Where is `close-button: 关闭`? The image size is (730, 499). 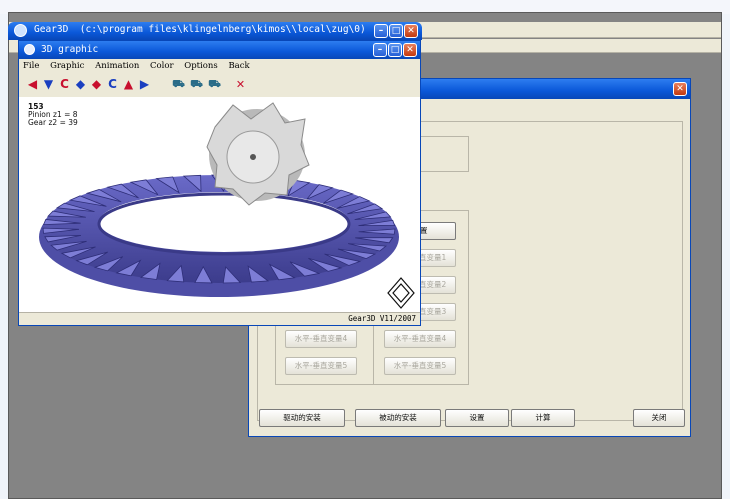 close-button: 关闭 is located at coordinates (659, 418).